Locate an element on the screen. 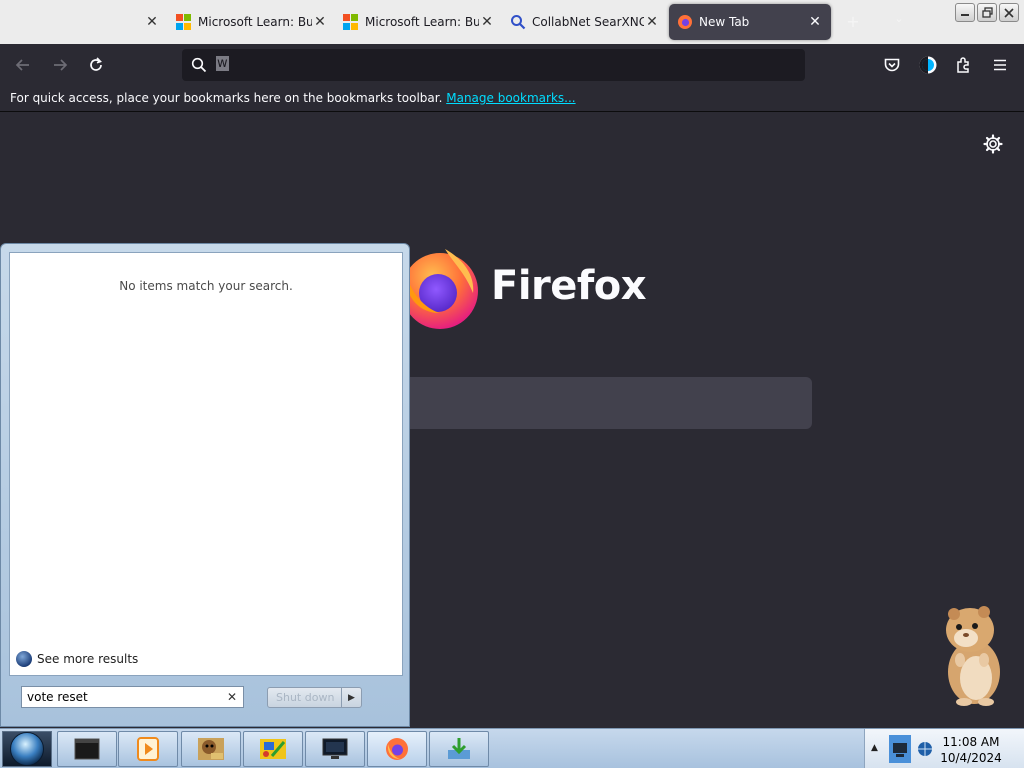  start-search-value: vote reset is located at coordinates (57, 697).